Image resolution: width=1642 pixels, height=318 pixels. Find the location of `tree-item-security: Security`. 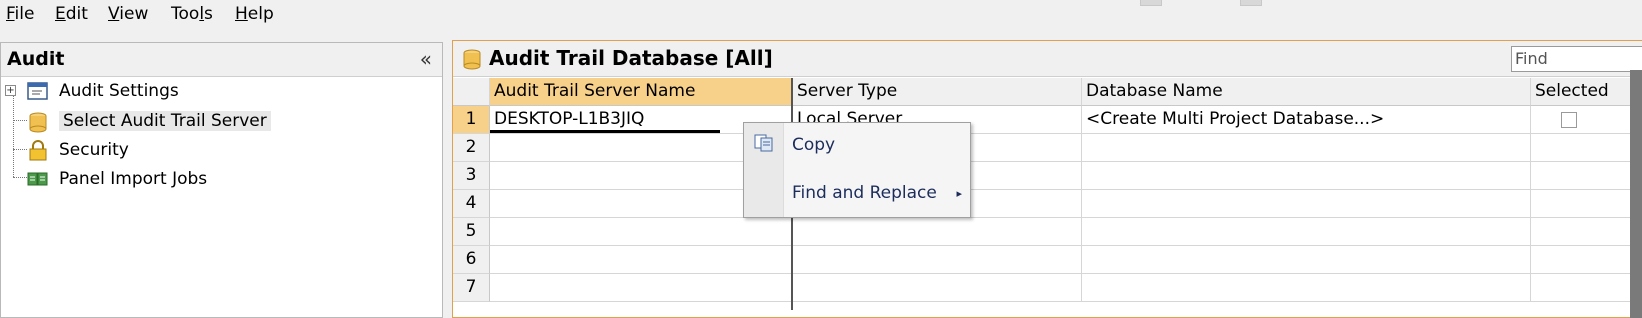

tree-item-security: Security is located at coordinates (127, 151).